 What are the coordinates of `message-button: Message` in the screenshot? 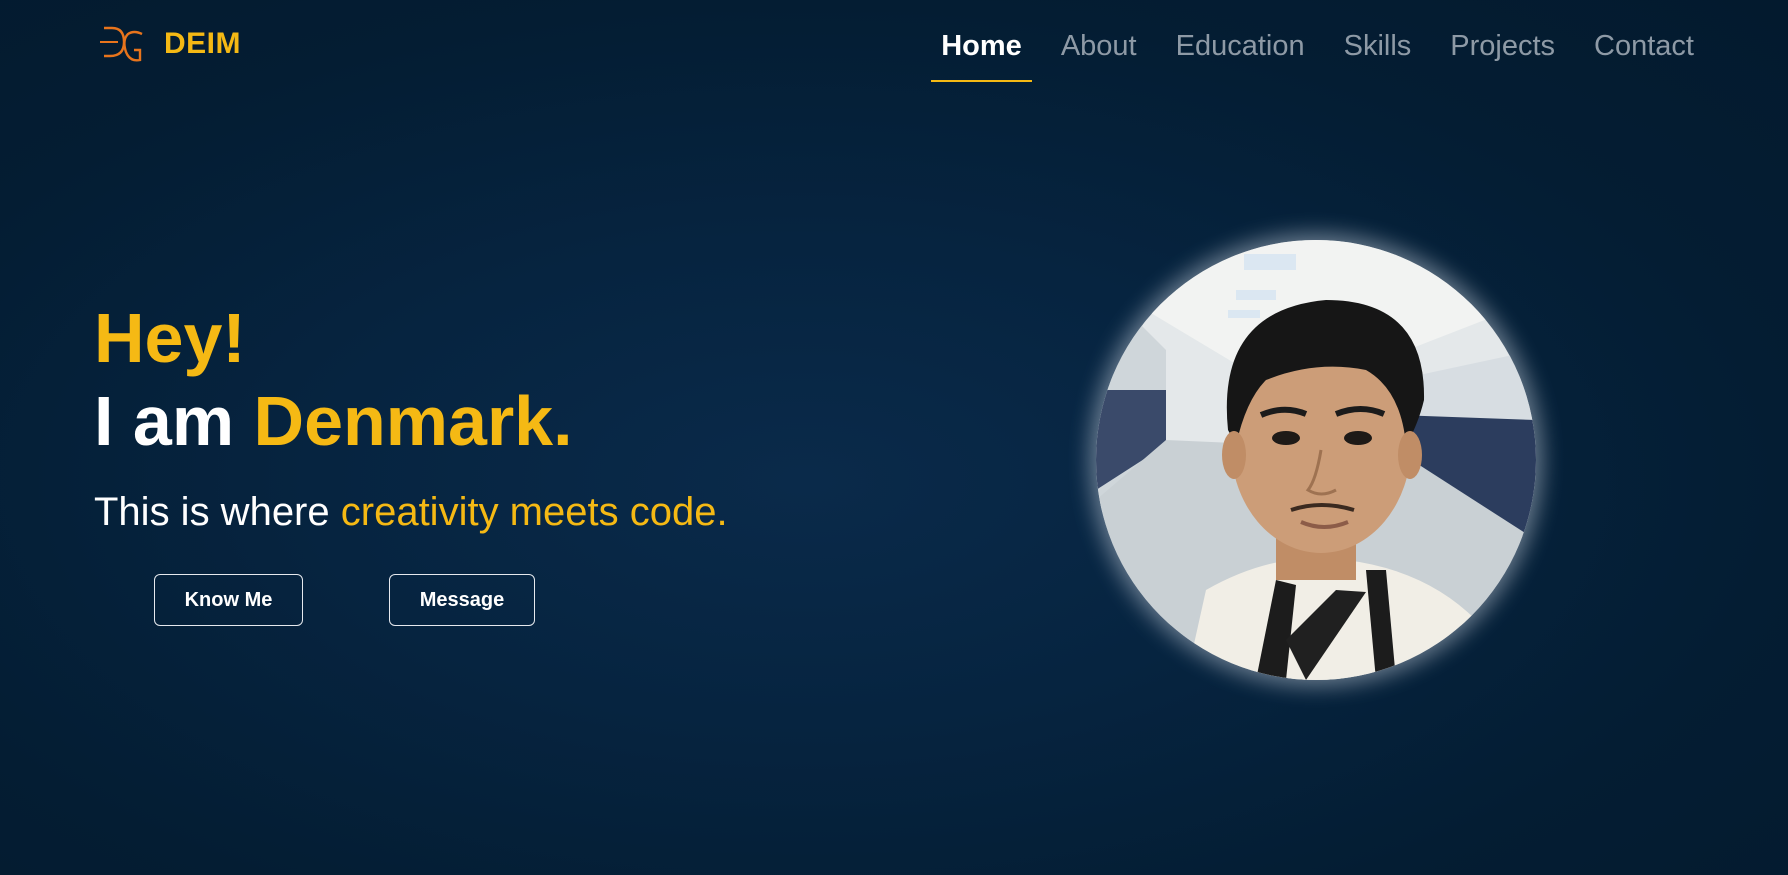 It's located at (462, 600).